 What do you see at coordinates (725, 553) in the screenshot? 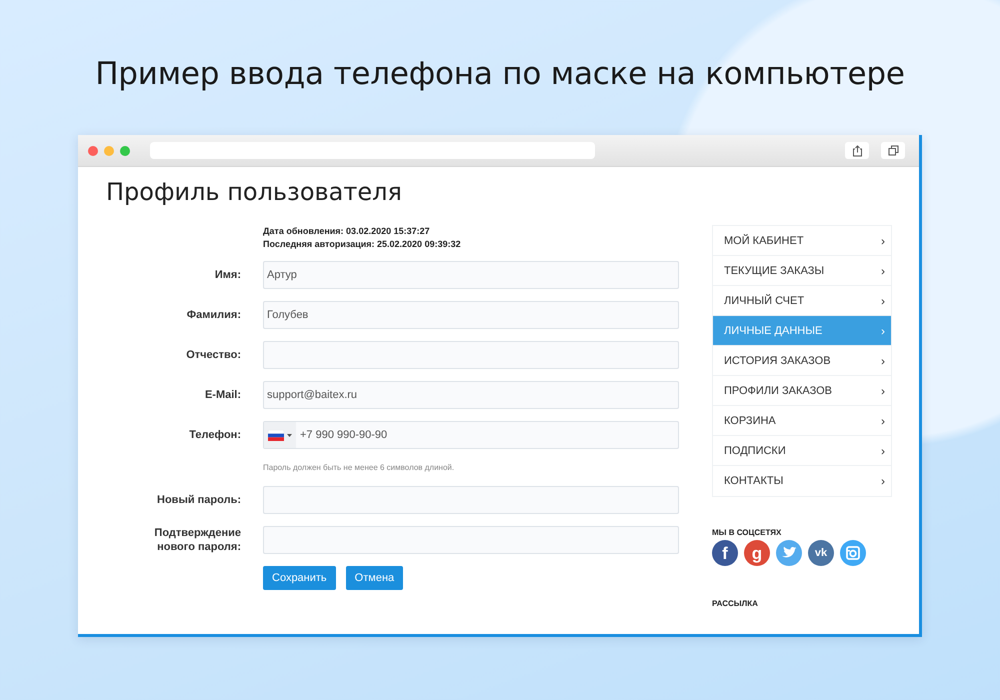
I see `facebook-icon: f` at bounding box center [725, 553].